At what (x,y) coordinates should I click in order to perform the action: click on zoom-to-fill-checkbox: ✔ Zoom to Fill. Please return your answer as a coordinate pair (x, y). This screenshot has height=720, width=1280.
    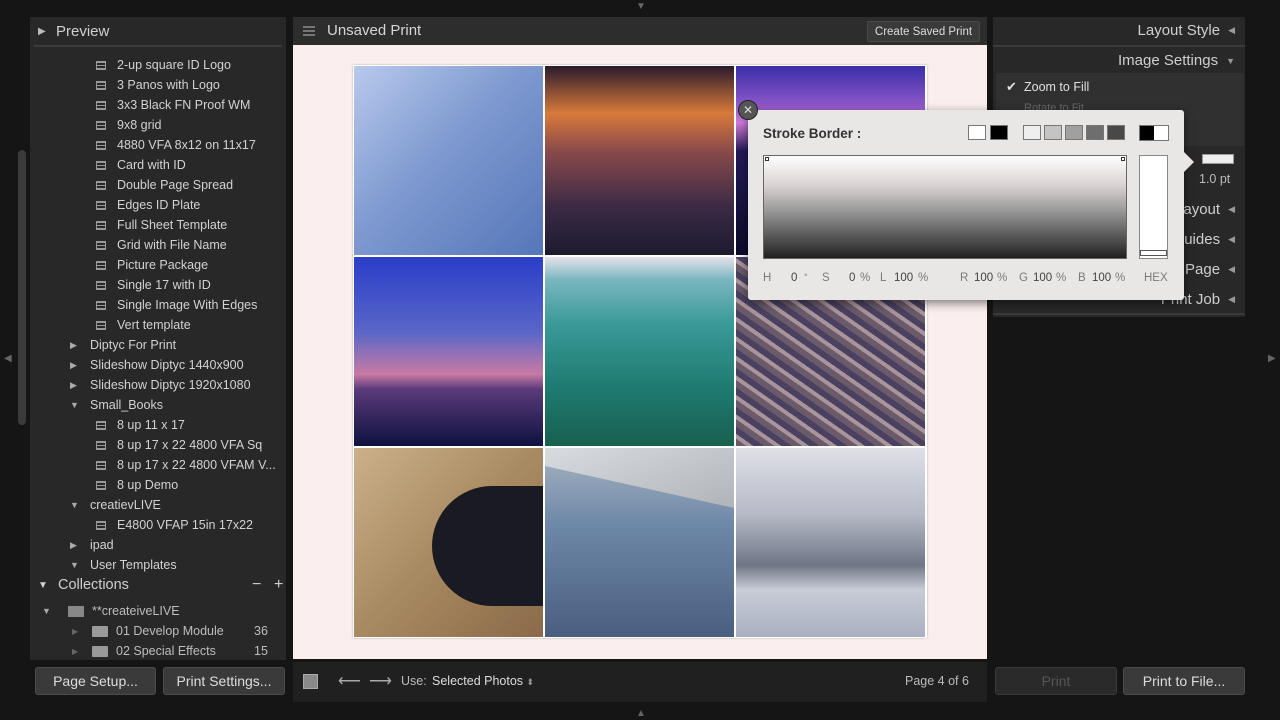
    Looking at the image, I should click on (1047, 87).